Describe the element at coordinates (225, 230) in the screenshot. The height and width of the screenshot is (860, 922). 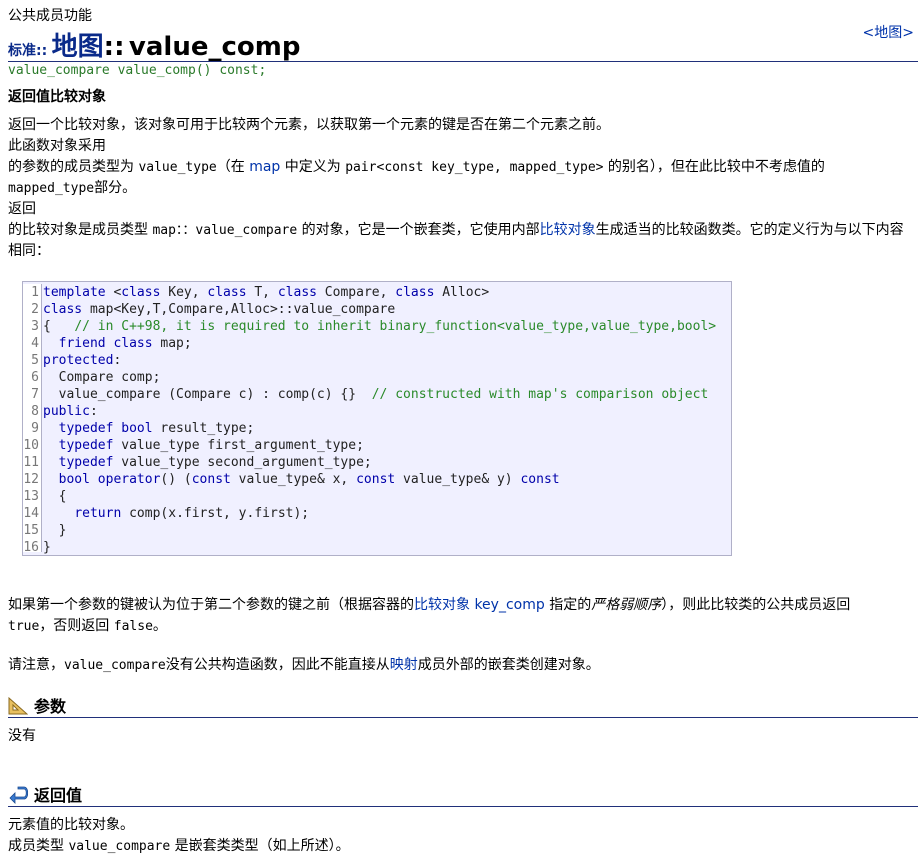
I see `code-value-compare: map：：value_compare` at that location.